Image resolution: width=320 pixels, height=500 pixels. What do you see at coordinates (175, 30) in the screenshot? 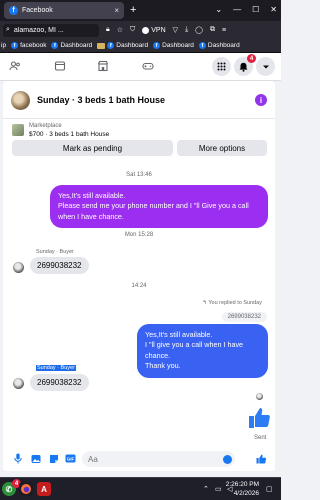
I see `pocket-icon: ▽` at bounding box center [175, 30].